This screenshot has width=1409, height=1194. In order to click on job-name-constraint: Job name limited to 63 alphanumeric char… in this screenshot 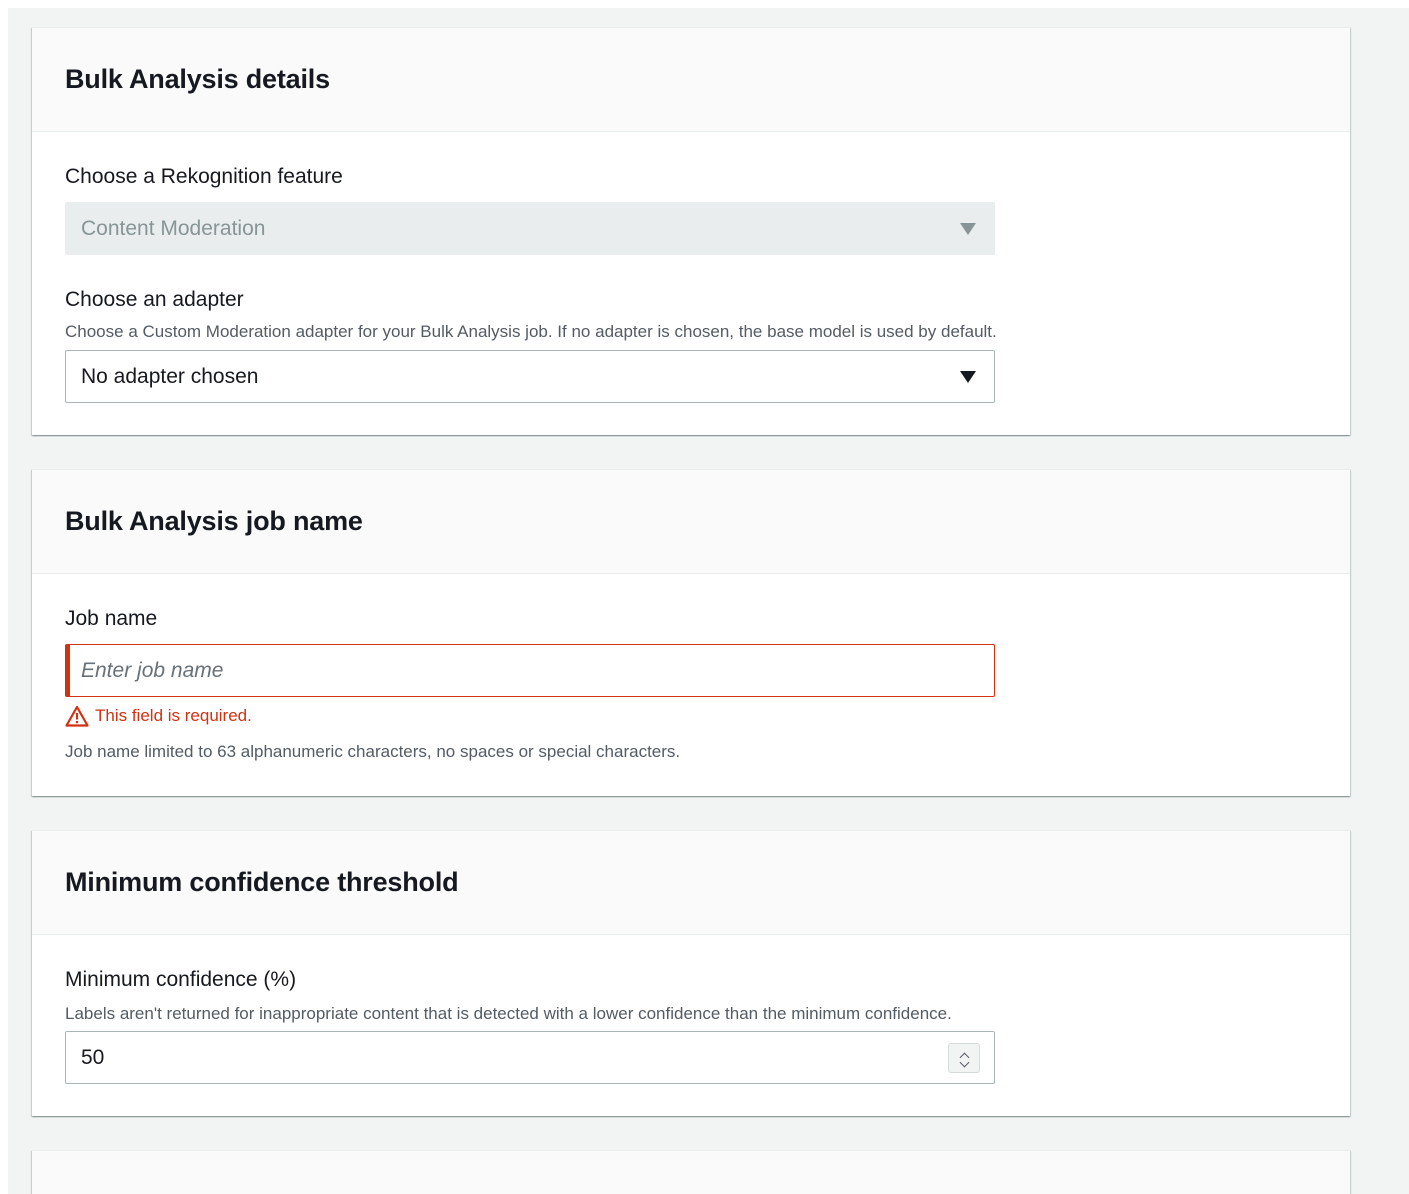, I will do `click(373, 751)`.